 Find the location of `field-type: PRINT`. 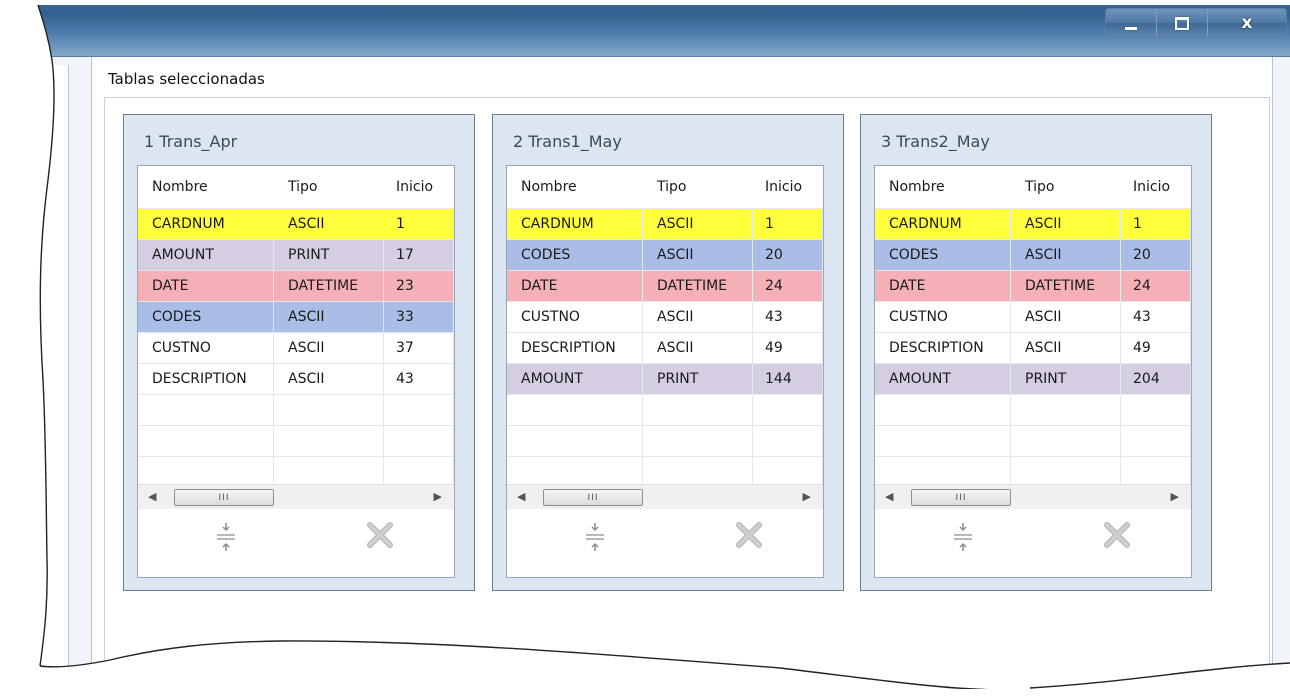

field-type: PRINT is located at coordinates (329, 255).